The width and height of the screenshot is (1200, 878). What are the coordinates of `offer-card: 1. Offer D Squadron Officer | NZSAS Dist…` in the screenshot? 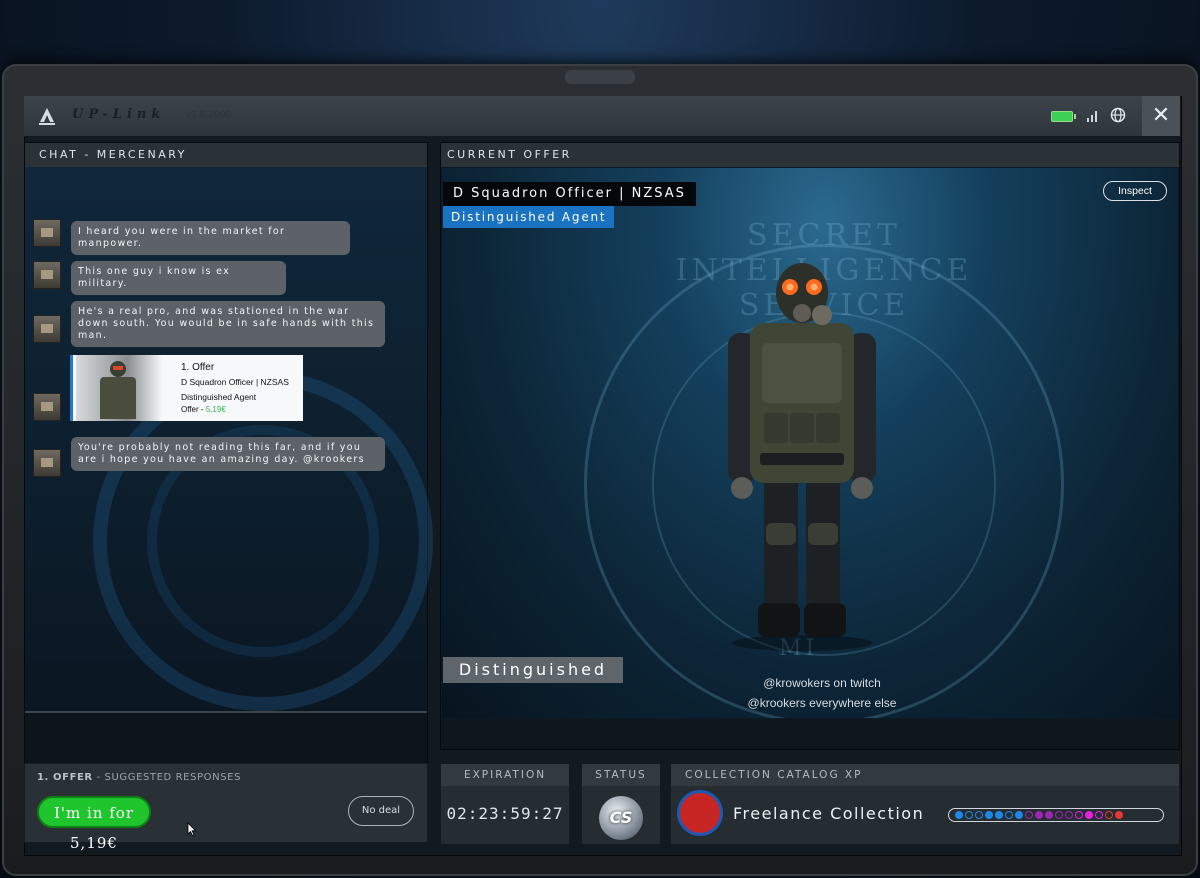 It's located at (186, 388).